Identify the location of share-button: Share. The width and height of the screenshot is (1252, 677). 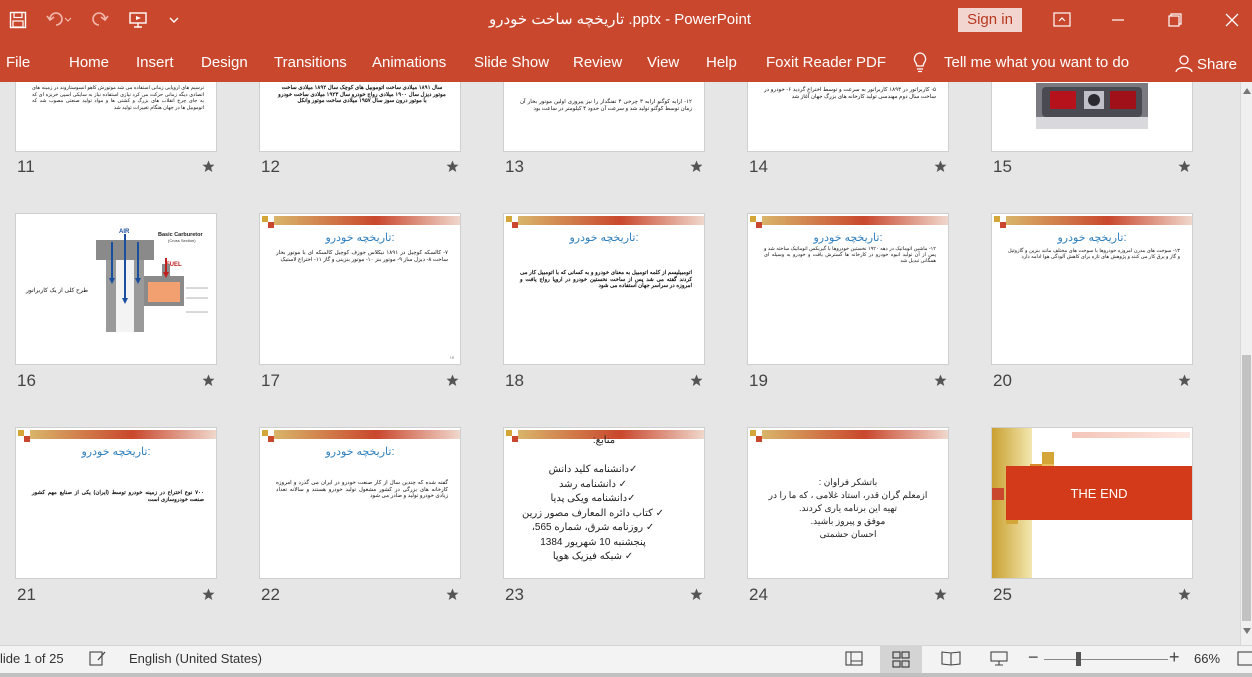
(1217, 64).